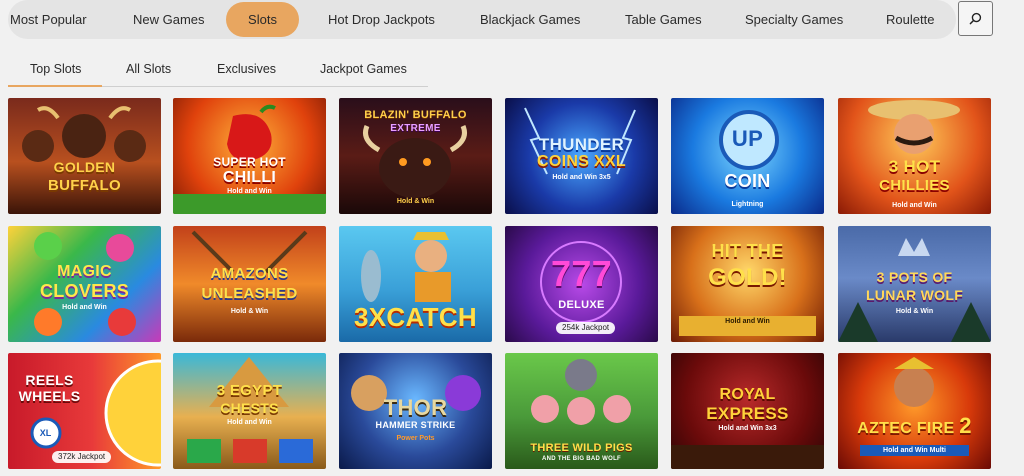 This screenshot has width=1024, height=476. Describe the element at coordinates (55, 86) in the screenshot. I see `active-tab-indicator` at that location.